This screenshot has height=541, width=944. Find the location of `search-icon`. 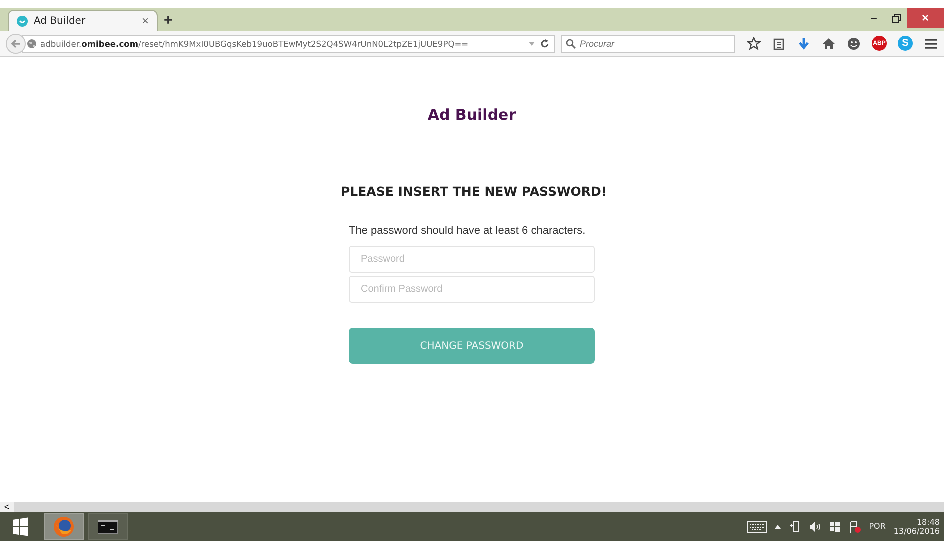

search-icon is located at coordinates (571, 43).